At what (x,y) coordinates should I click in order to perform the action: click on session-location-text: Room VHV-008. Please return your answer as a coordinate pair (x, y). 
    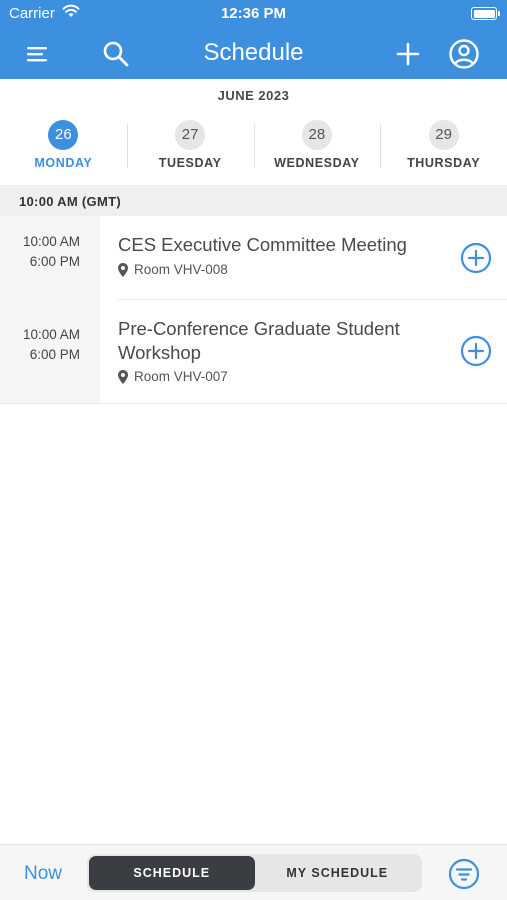
    Looking at the image, I should click on (181, 269).